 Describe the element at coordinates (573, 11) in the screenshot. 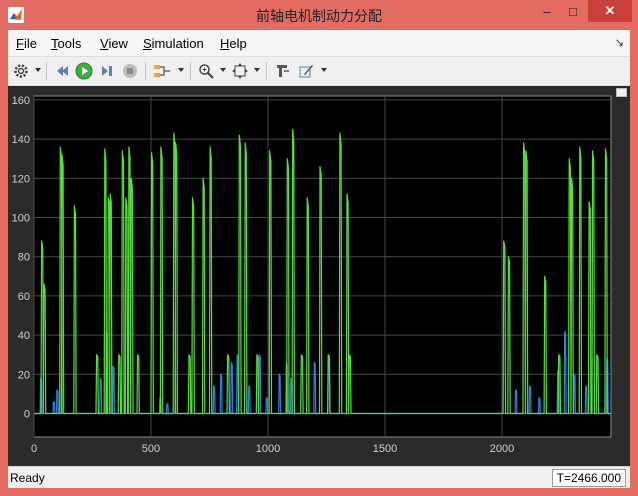

I see `maximize-button: □` at that location.